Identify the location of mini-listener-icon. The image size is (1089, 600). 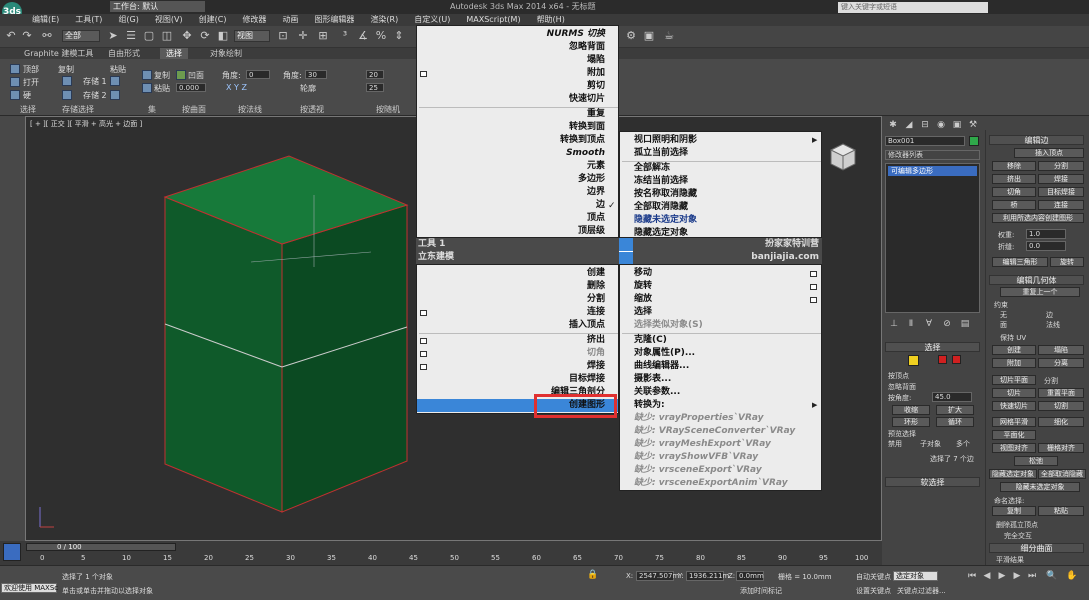
(12, 552).